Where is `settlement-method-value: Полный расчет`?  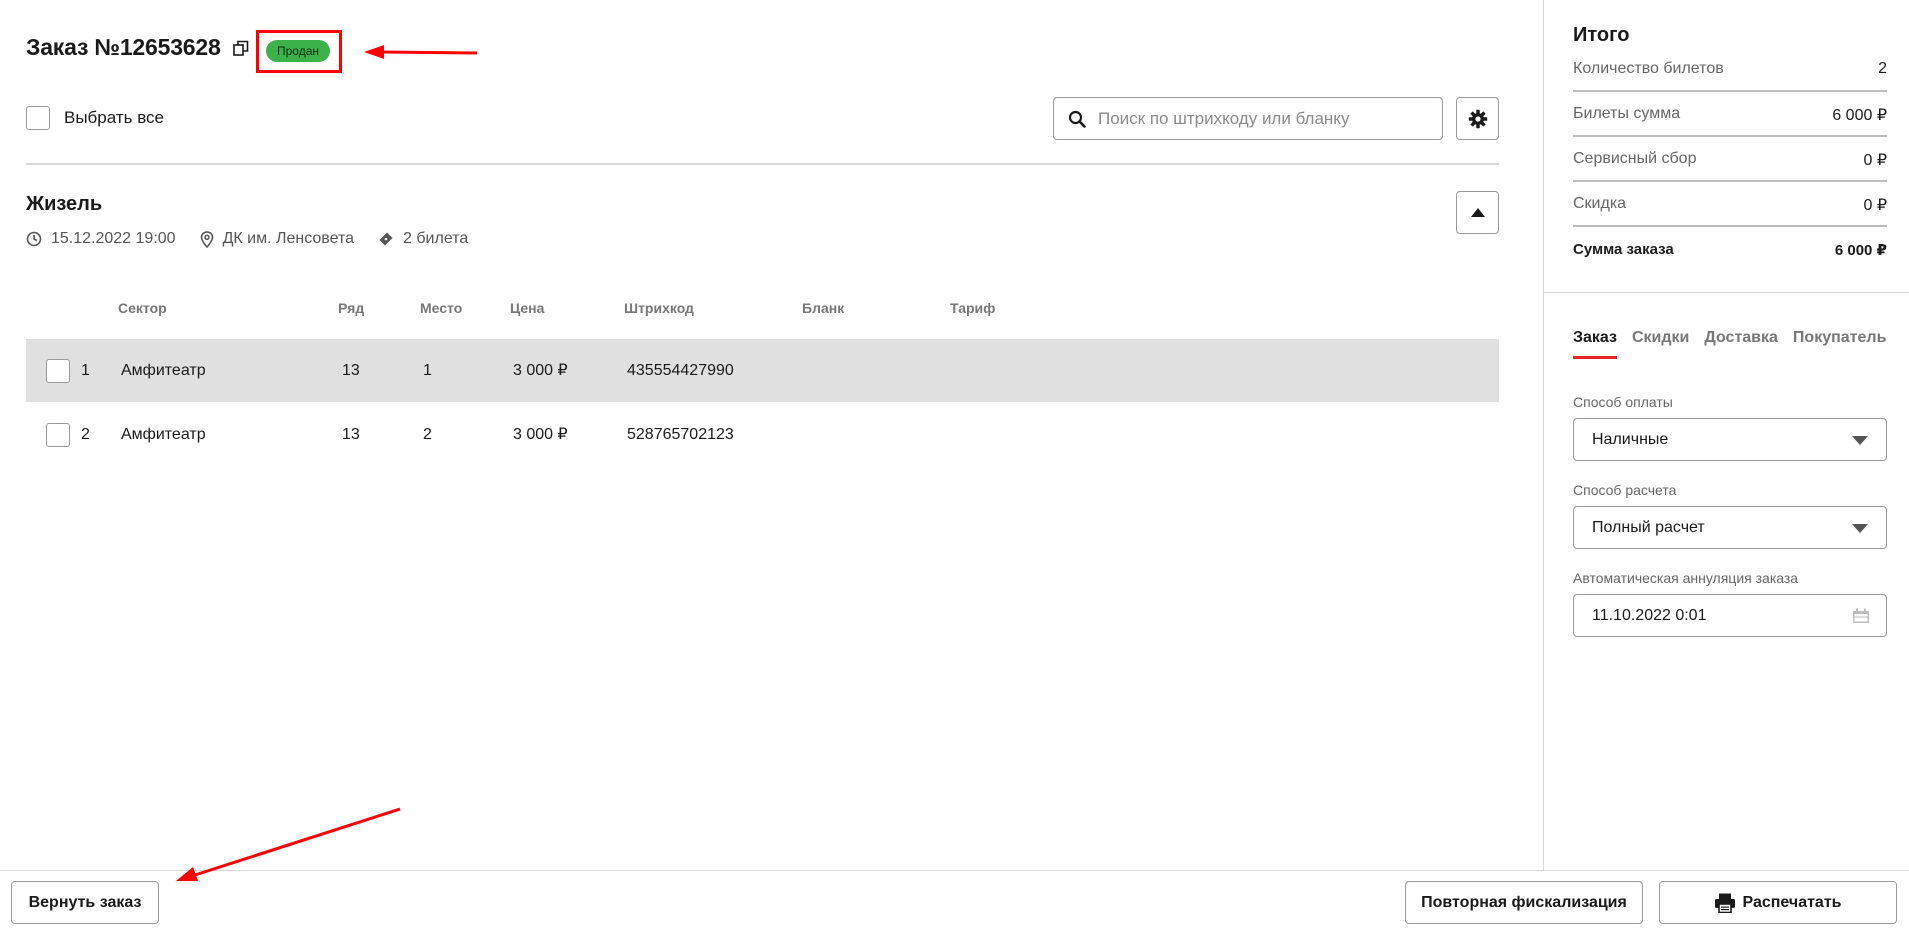
settlement-method-value: Полный расчет is located at coordinates (1648, 527).